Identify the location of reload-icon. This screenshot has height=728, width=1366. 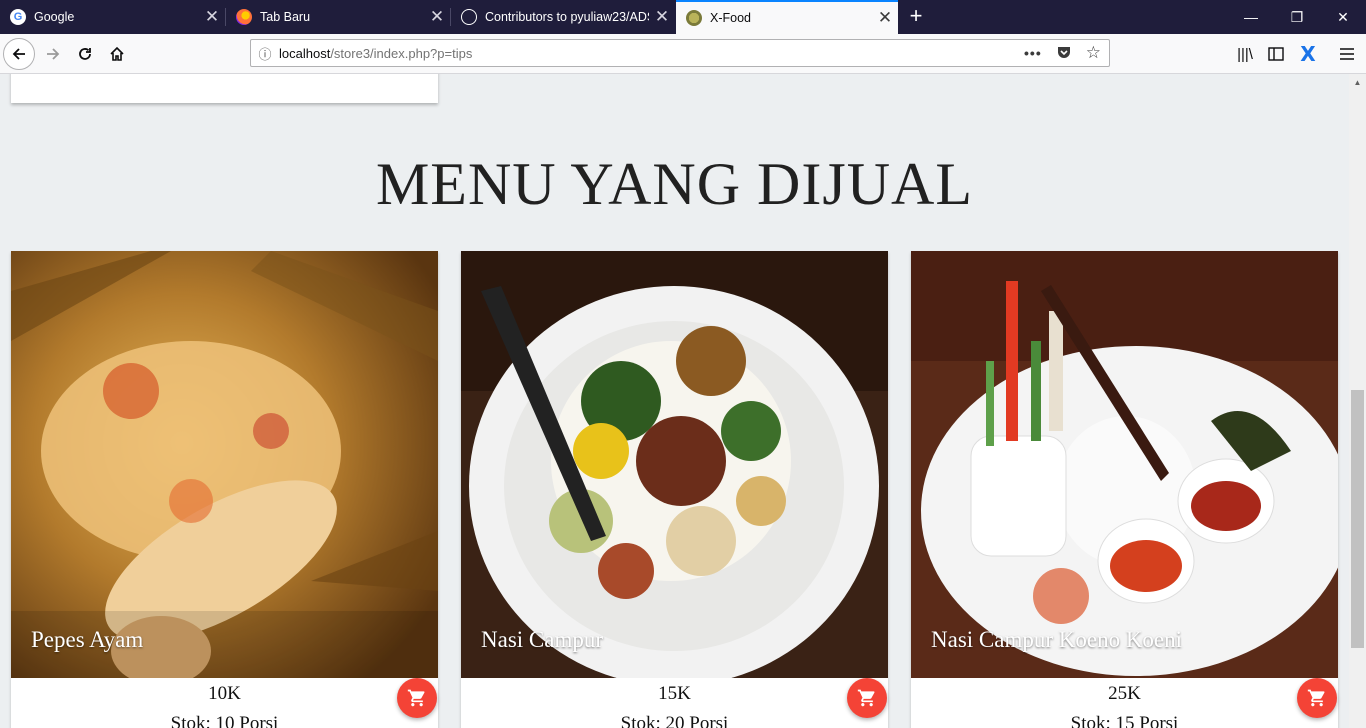
(85, 54).